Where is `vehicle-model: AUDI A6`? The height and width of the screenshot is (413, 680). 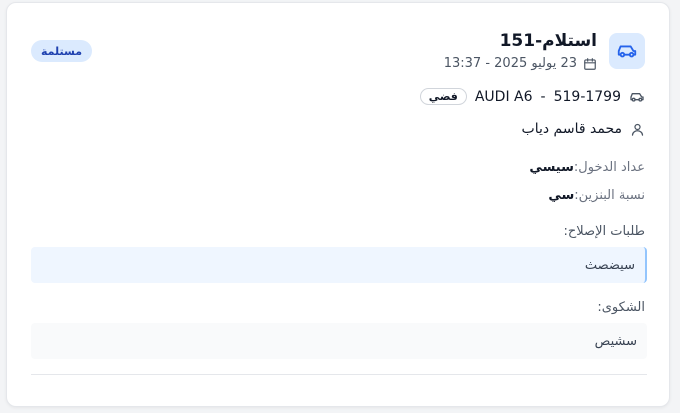 vehicle-model: AUDI A6 is located at coordinates (503, 96).